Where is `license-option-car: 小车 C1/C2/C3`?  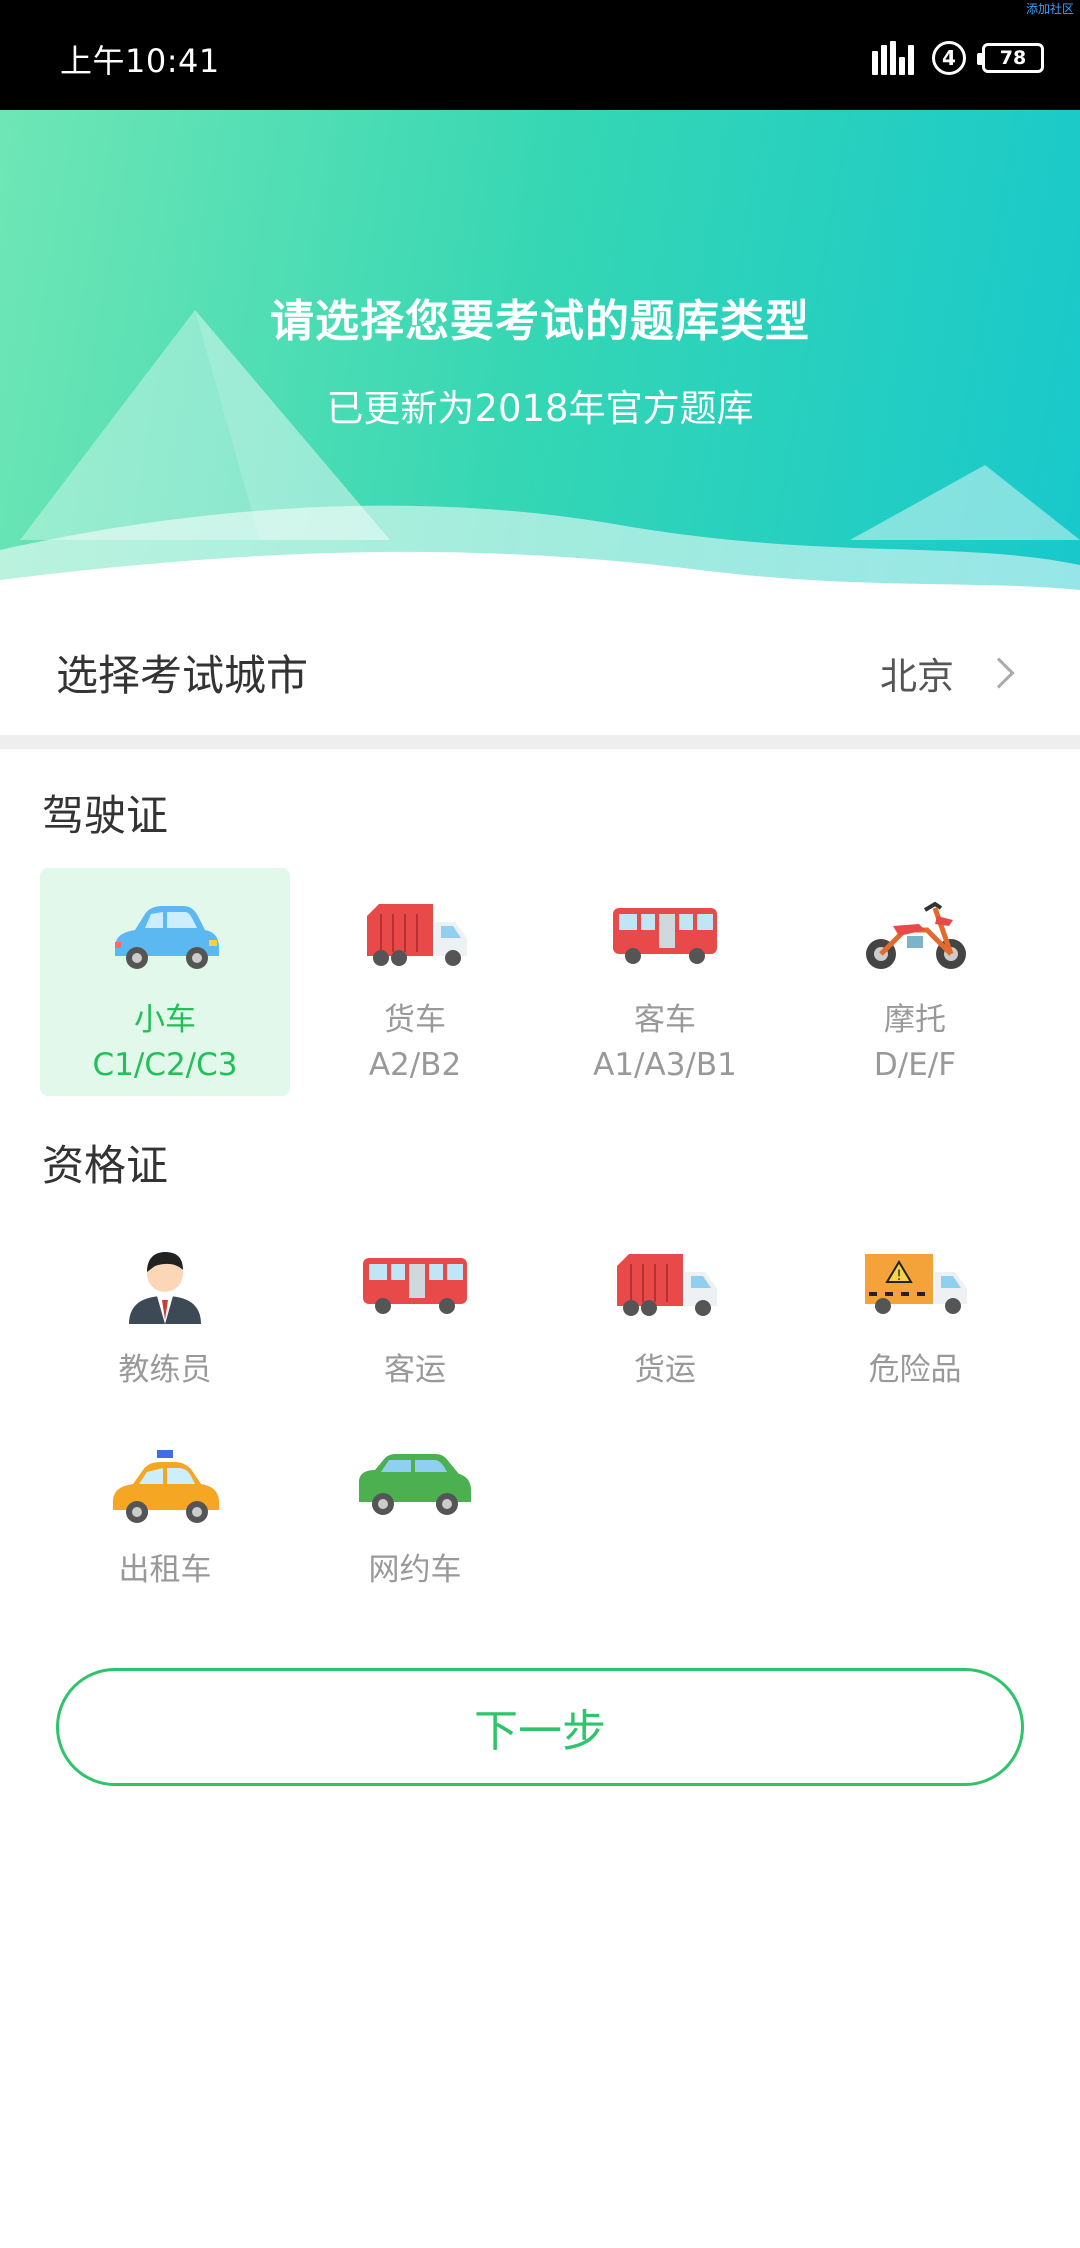 license-option-car: 小车 C1/C2/C3 is located at coordinates (165, 982).